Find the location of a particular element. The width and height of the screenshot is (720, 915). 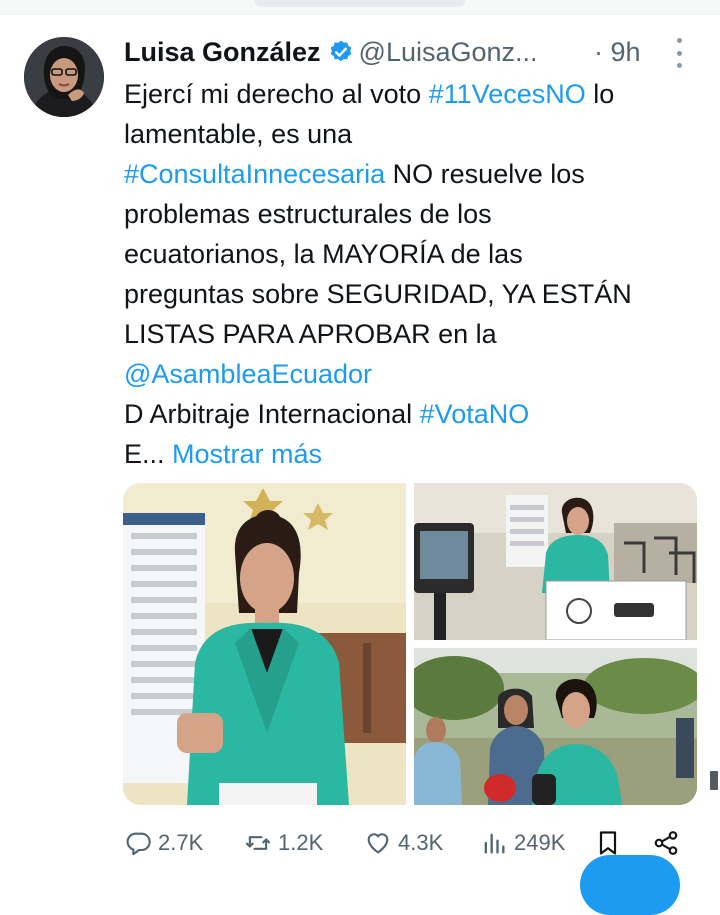

tweet-text-line: D Arbitraje Internacional #VotaNO is located at coordinates (414, 414).